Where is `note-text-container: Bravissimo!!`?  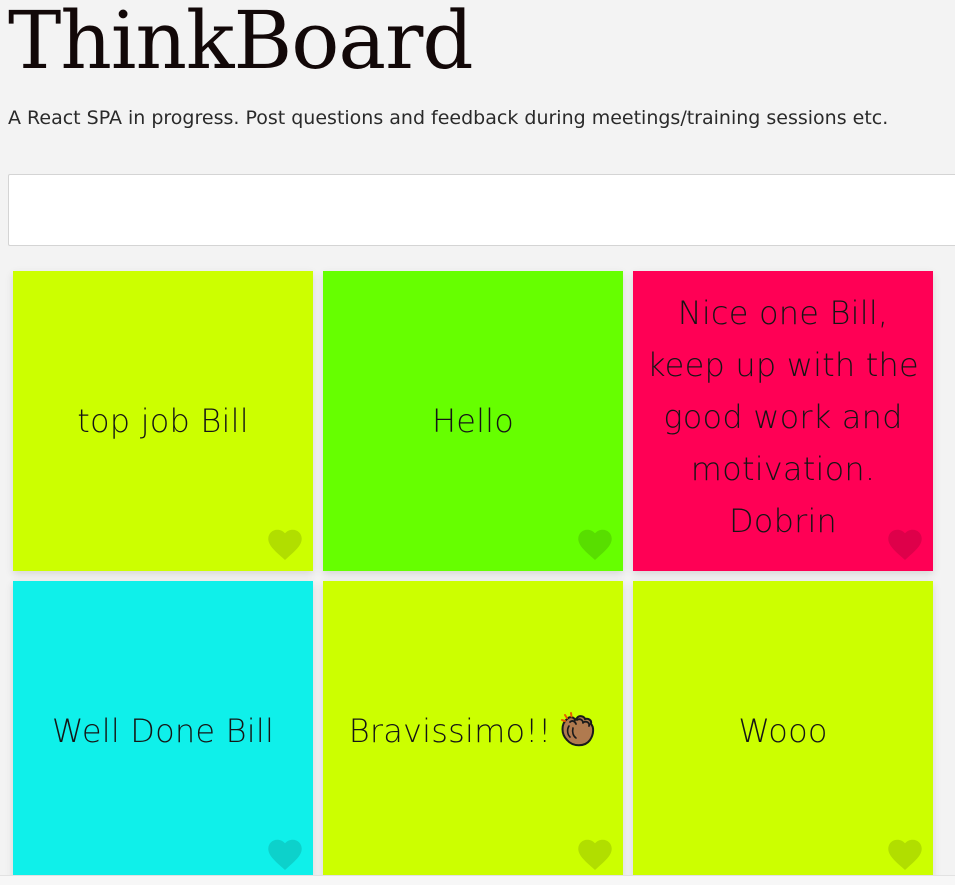
note-text-container: Bravissimo!! is located at coordinates (473, 731).